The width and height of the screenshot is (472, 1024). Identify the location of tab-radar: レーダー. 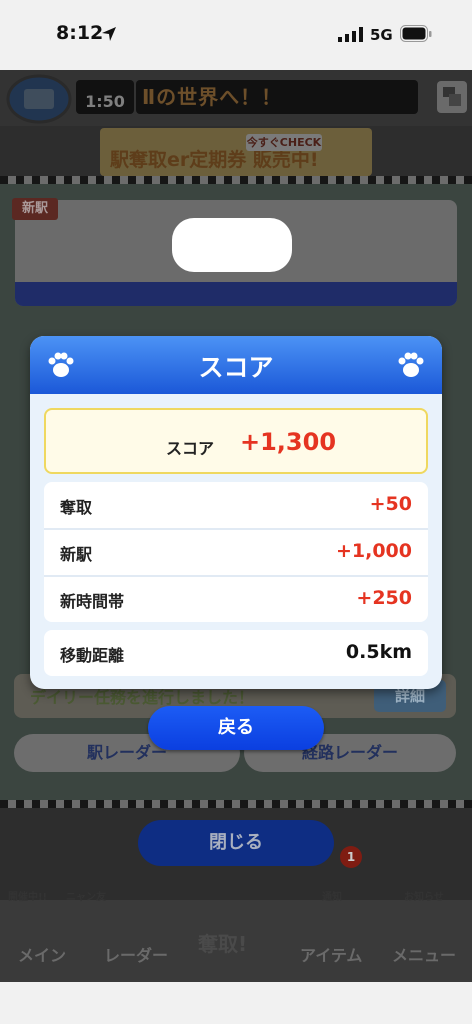
(136, 954).